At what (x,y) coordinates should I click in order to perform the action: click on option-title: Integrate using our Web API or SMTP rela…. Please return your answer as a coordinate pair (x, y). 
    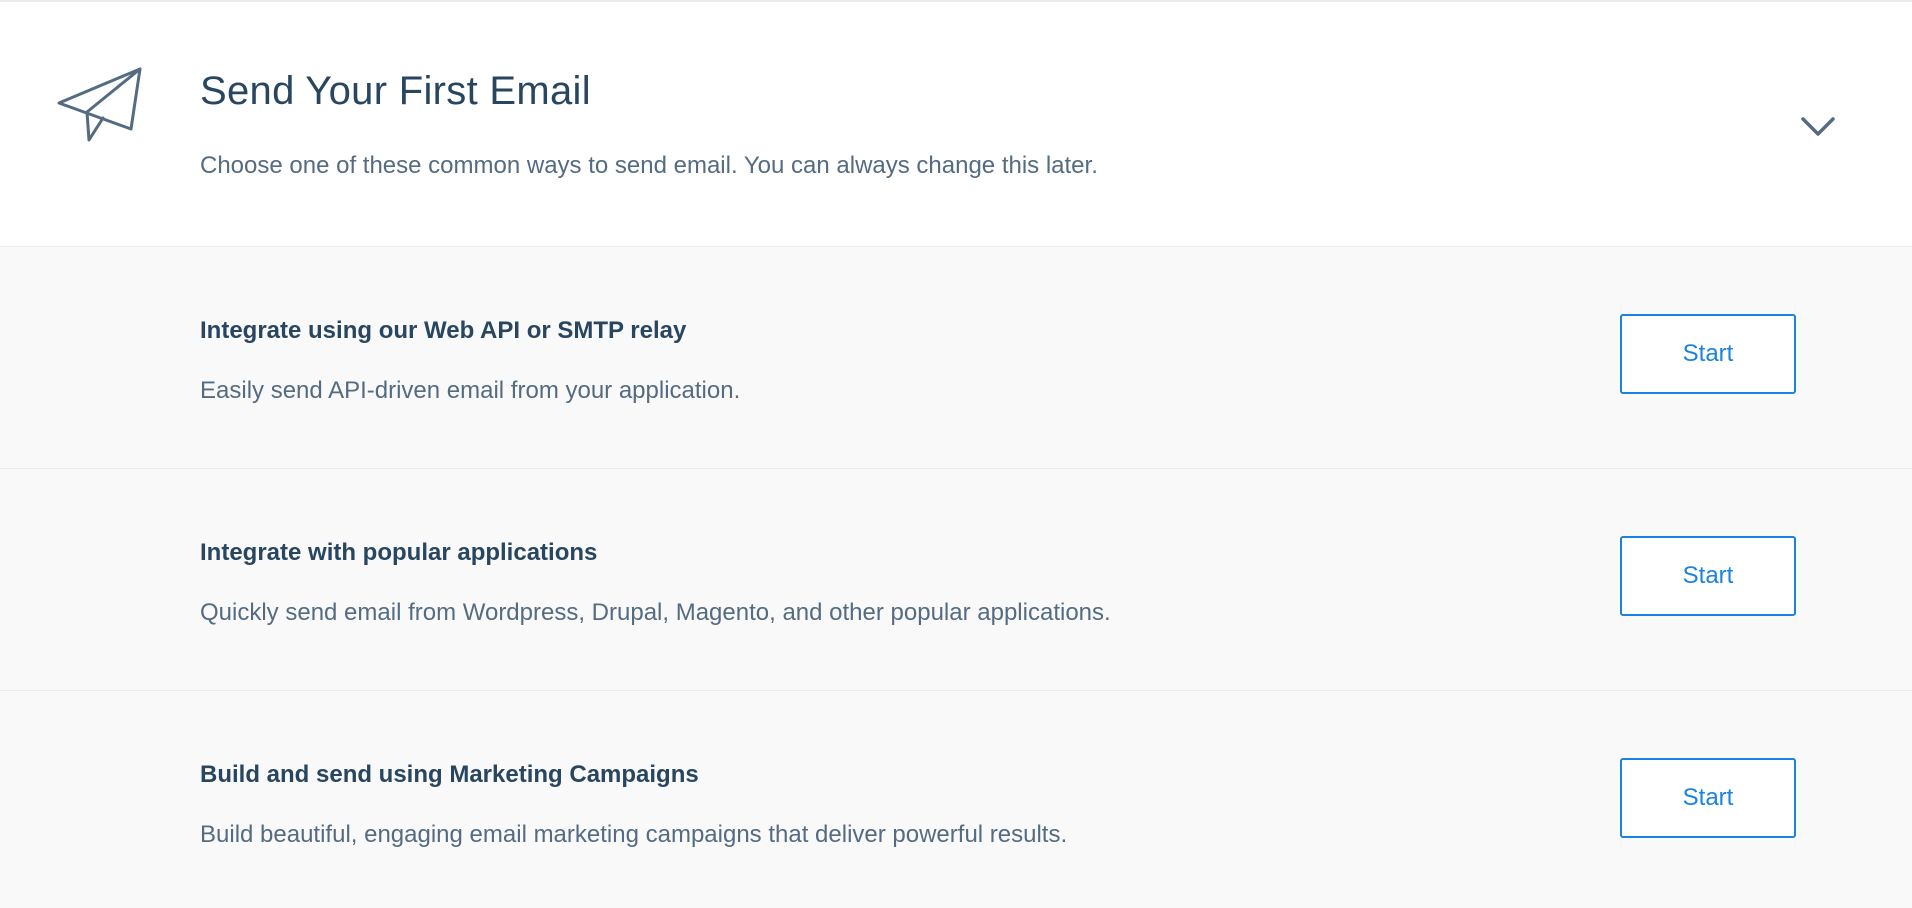
    Looking at the image, I should click on (443, 330).